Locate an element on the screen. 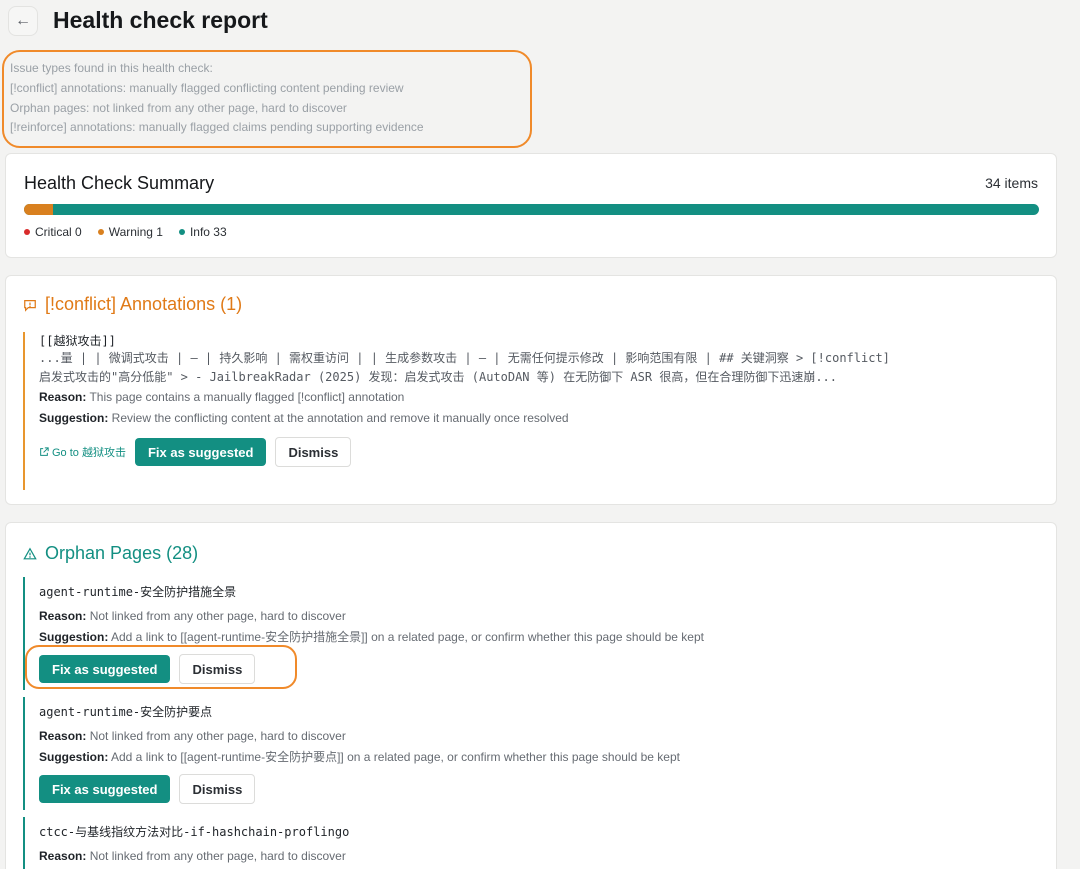  severity-bar-warning-segment is located at coordinates (39, 209).